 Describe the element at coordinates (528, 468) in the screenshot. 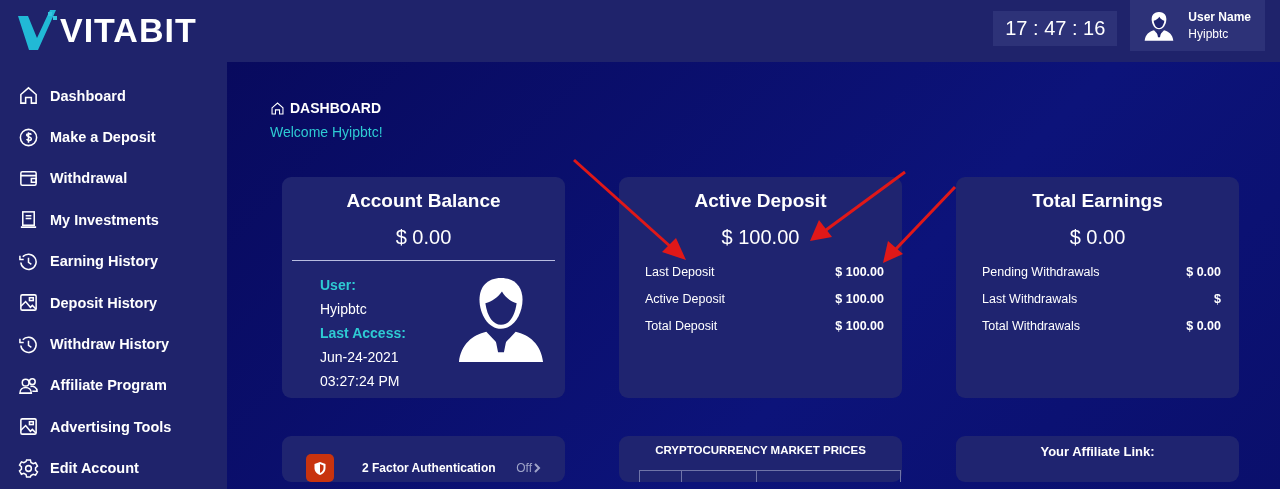

I see `status-link: Off` at that location.